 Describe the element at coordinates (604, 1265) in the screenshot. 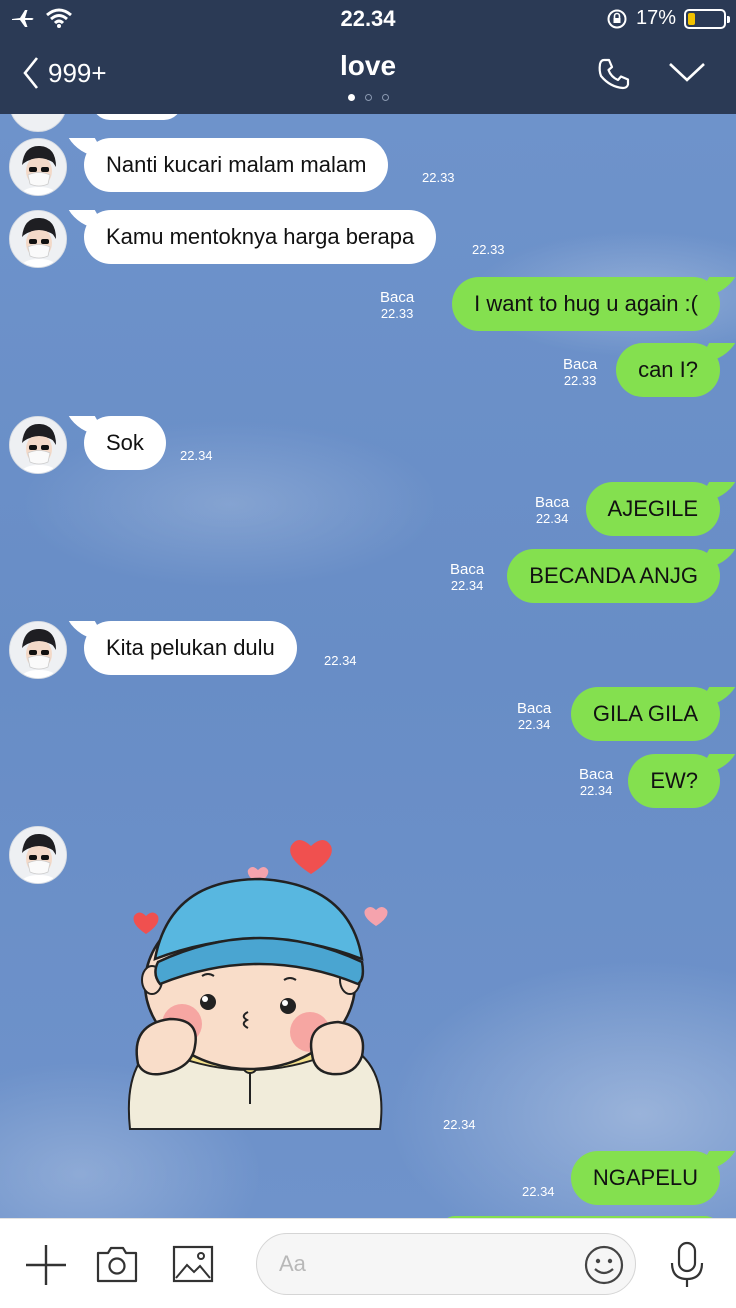

I see `emoji-icon` at that location.